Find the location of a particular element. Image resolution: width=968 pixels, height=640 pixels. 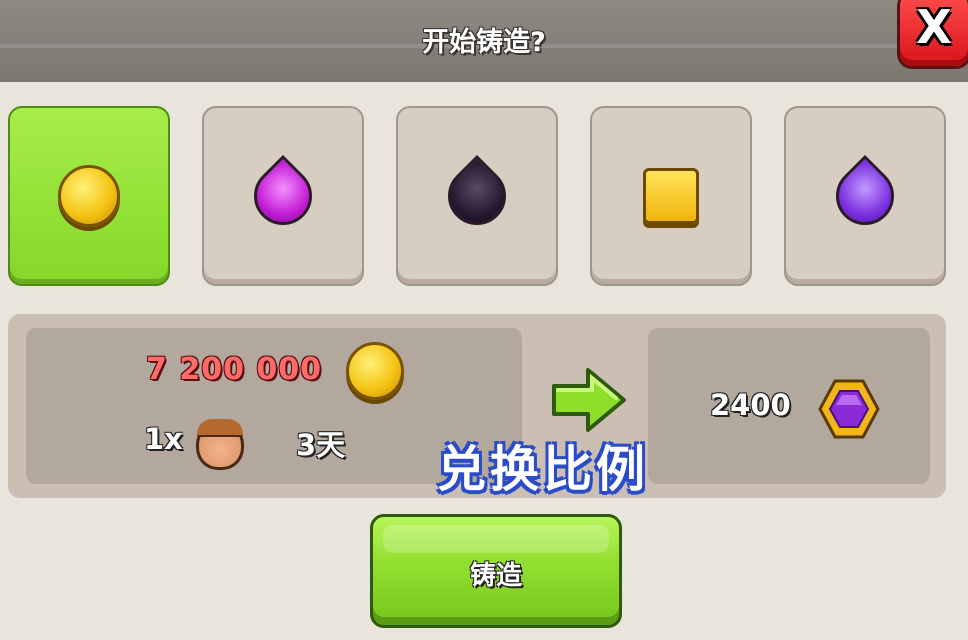

result-amount: 2400 is located at coordinates (750, 405).